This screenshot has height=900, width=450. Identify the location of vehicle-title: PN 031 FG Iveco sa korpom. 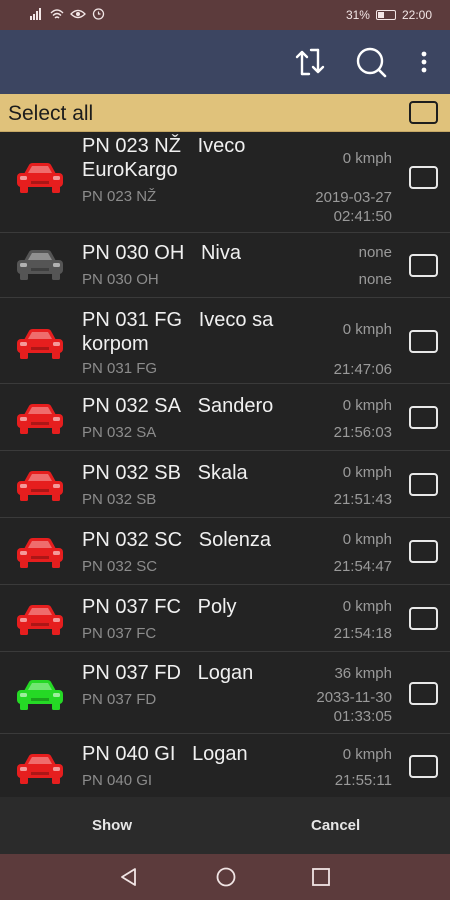
(197, 332).